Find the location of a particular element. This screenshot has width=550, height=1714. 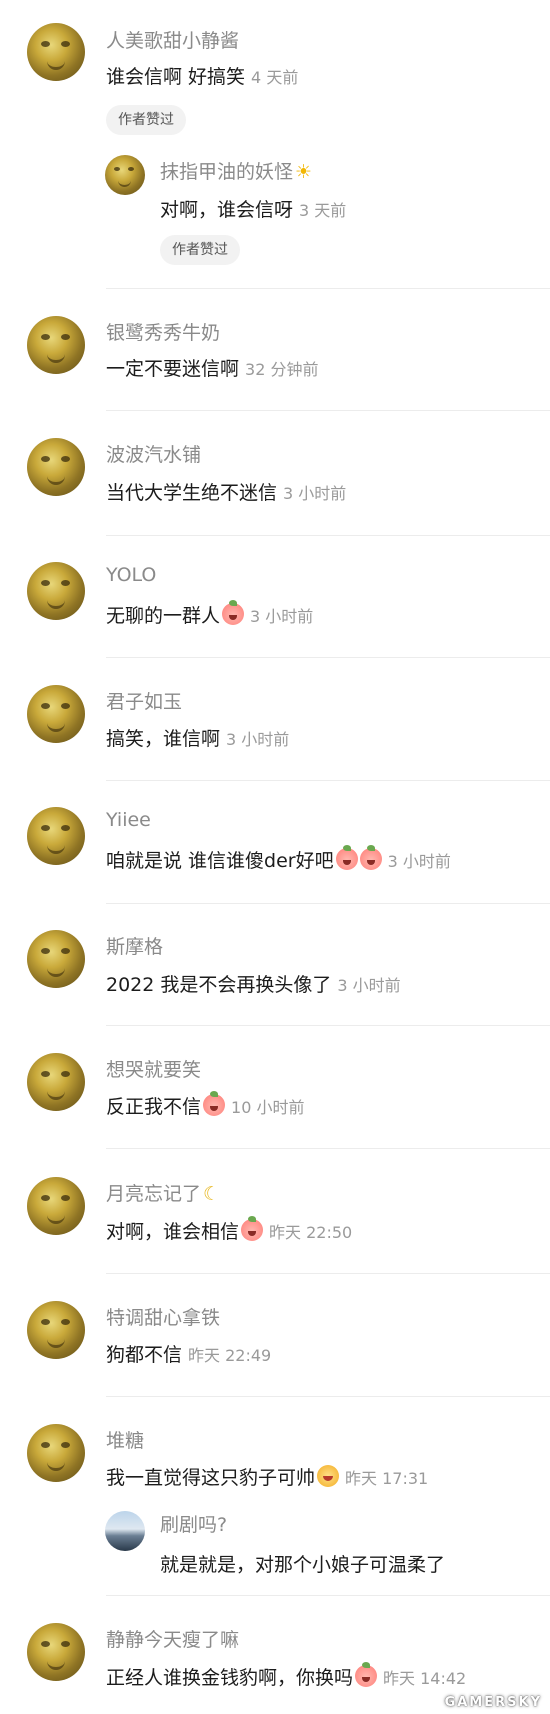

reply-body: 就是就是，对那个小娘子可温柔了 is located at coordinates (303, 1565).